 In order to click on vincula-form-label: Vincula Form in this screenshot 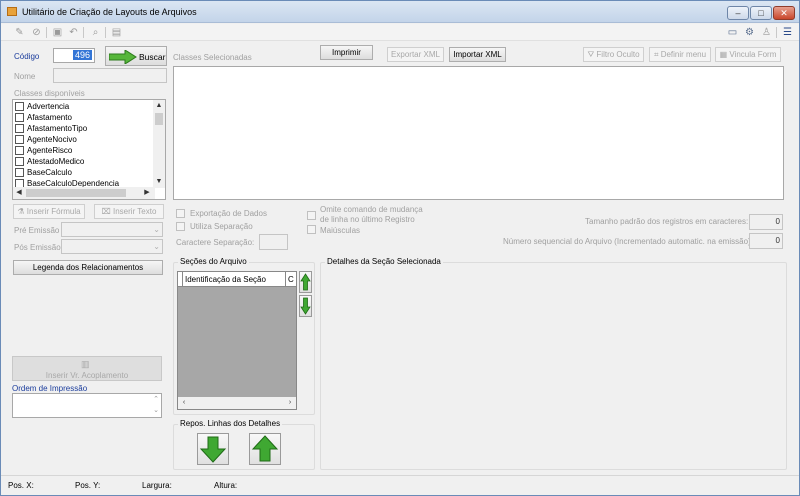, I will do `click(753, 54)`.